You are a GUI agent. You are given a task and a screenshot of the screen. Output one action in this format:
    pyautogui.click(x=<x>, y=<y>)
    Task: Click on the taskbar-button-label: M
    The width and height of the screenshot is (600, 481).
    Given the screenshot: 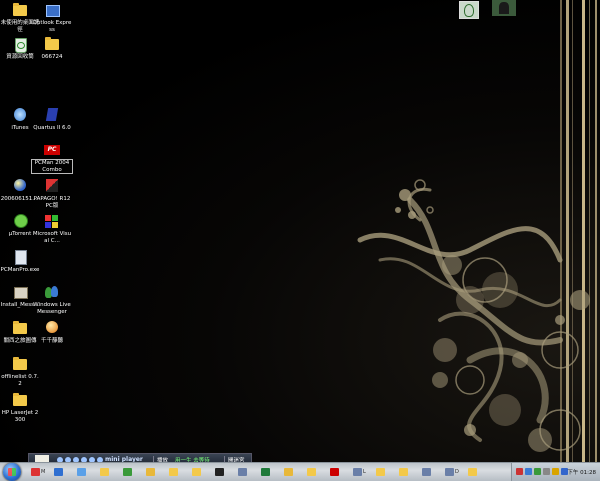 What is the action you would take?
    pyautogui.click(x=43, y=472)
    